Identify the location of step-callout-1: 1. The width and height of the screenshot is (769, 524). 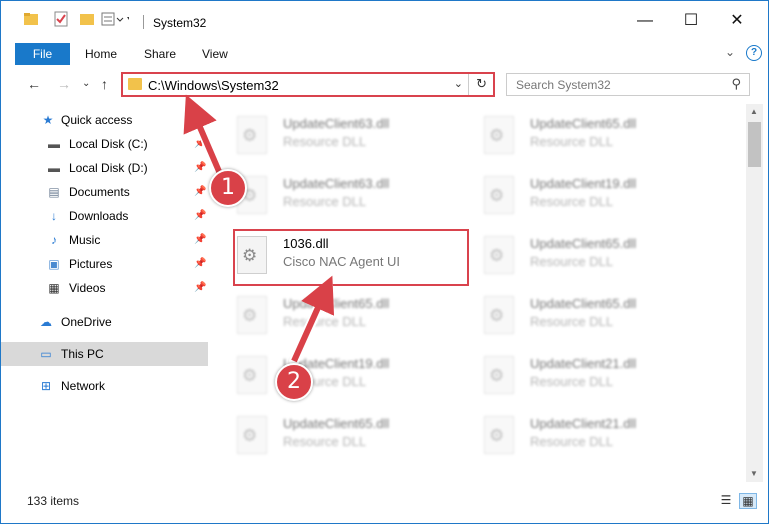
(228, 188).